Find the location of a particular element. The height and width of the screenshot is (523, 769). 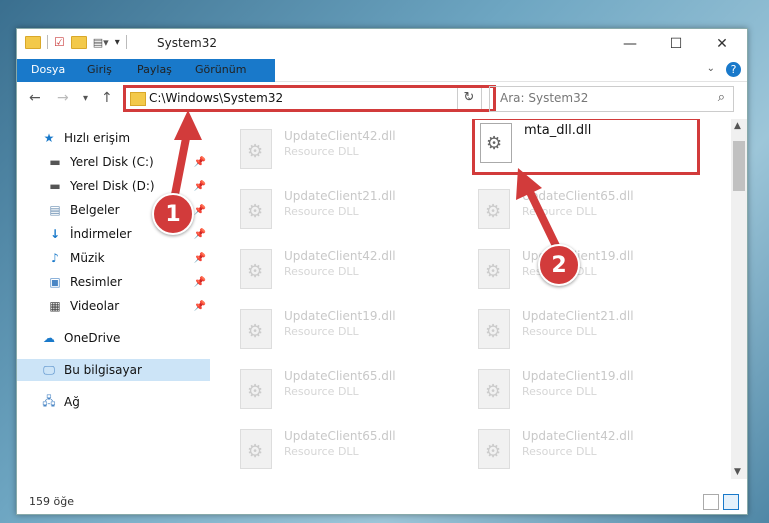

sidebar-item-quick-access: ★ Hızlı erişim is located at coordinates (137, 138).